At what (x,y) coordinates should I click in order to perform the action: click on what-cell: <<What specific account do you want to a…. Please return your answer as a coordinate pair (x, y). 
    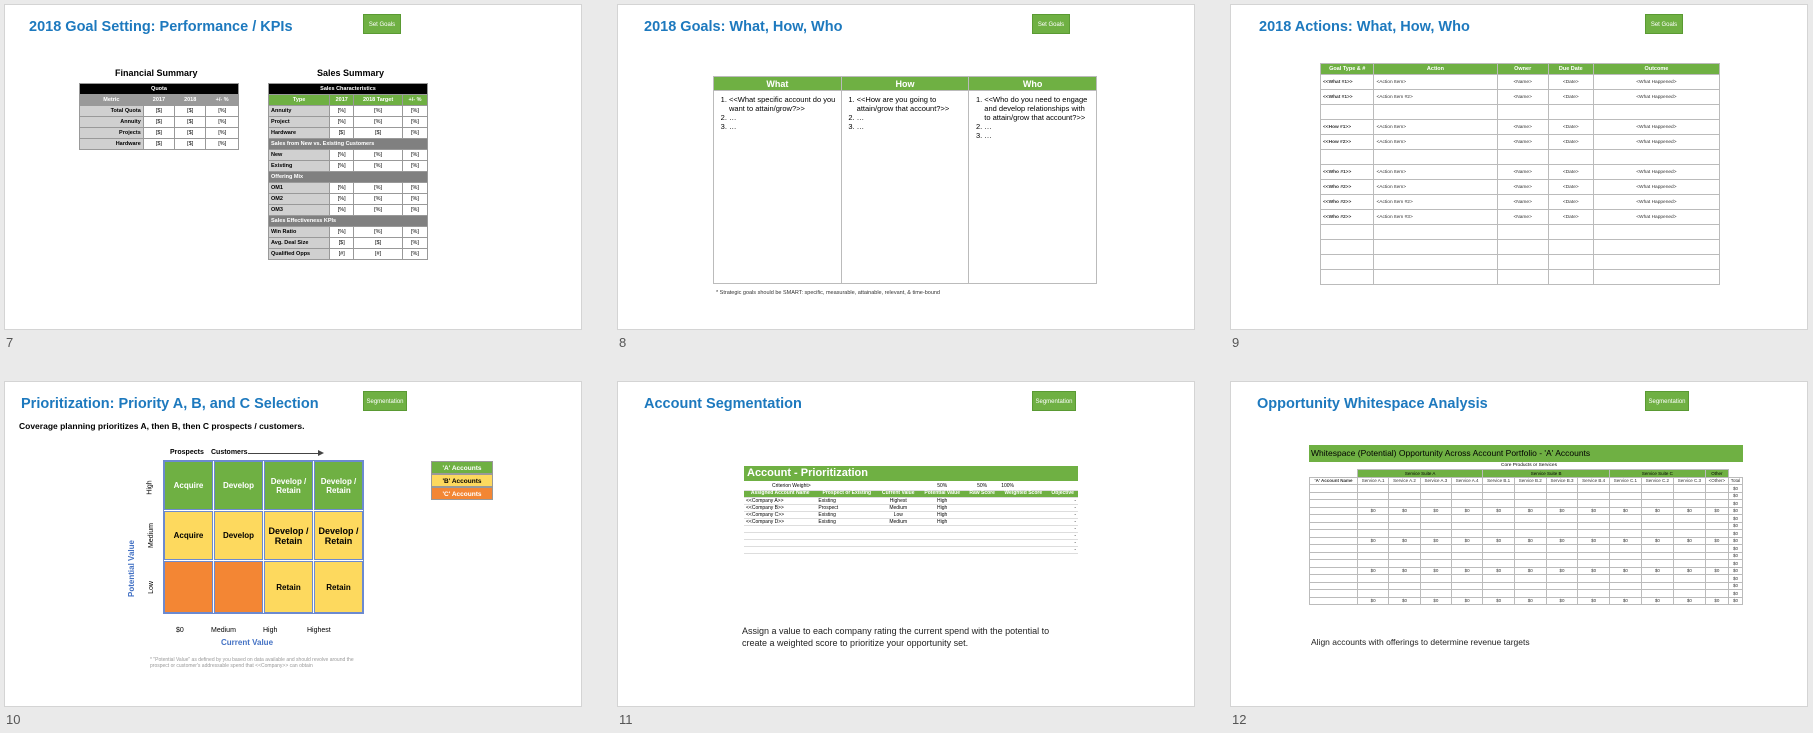
    Looking at the image, I should click on (777, 187).